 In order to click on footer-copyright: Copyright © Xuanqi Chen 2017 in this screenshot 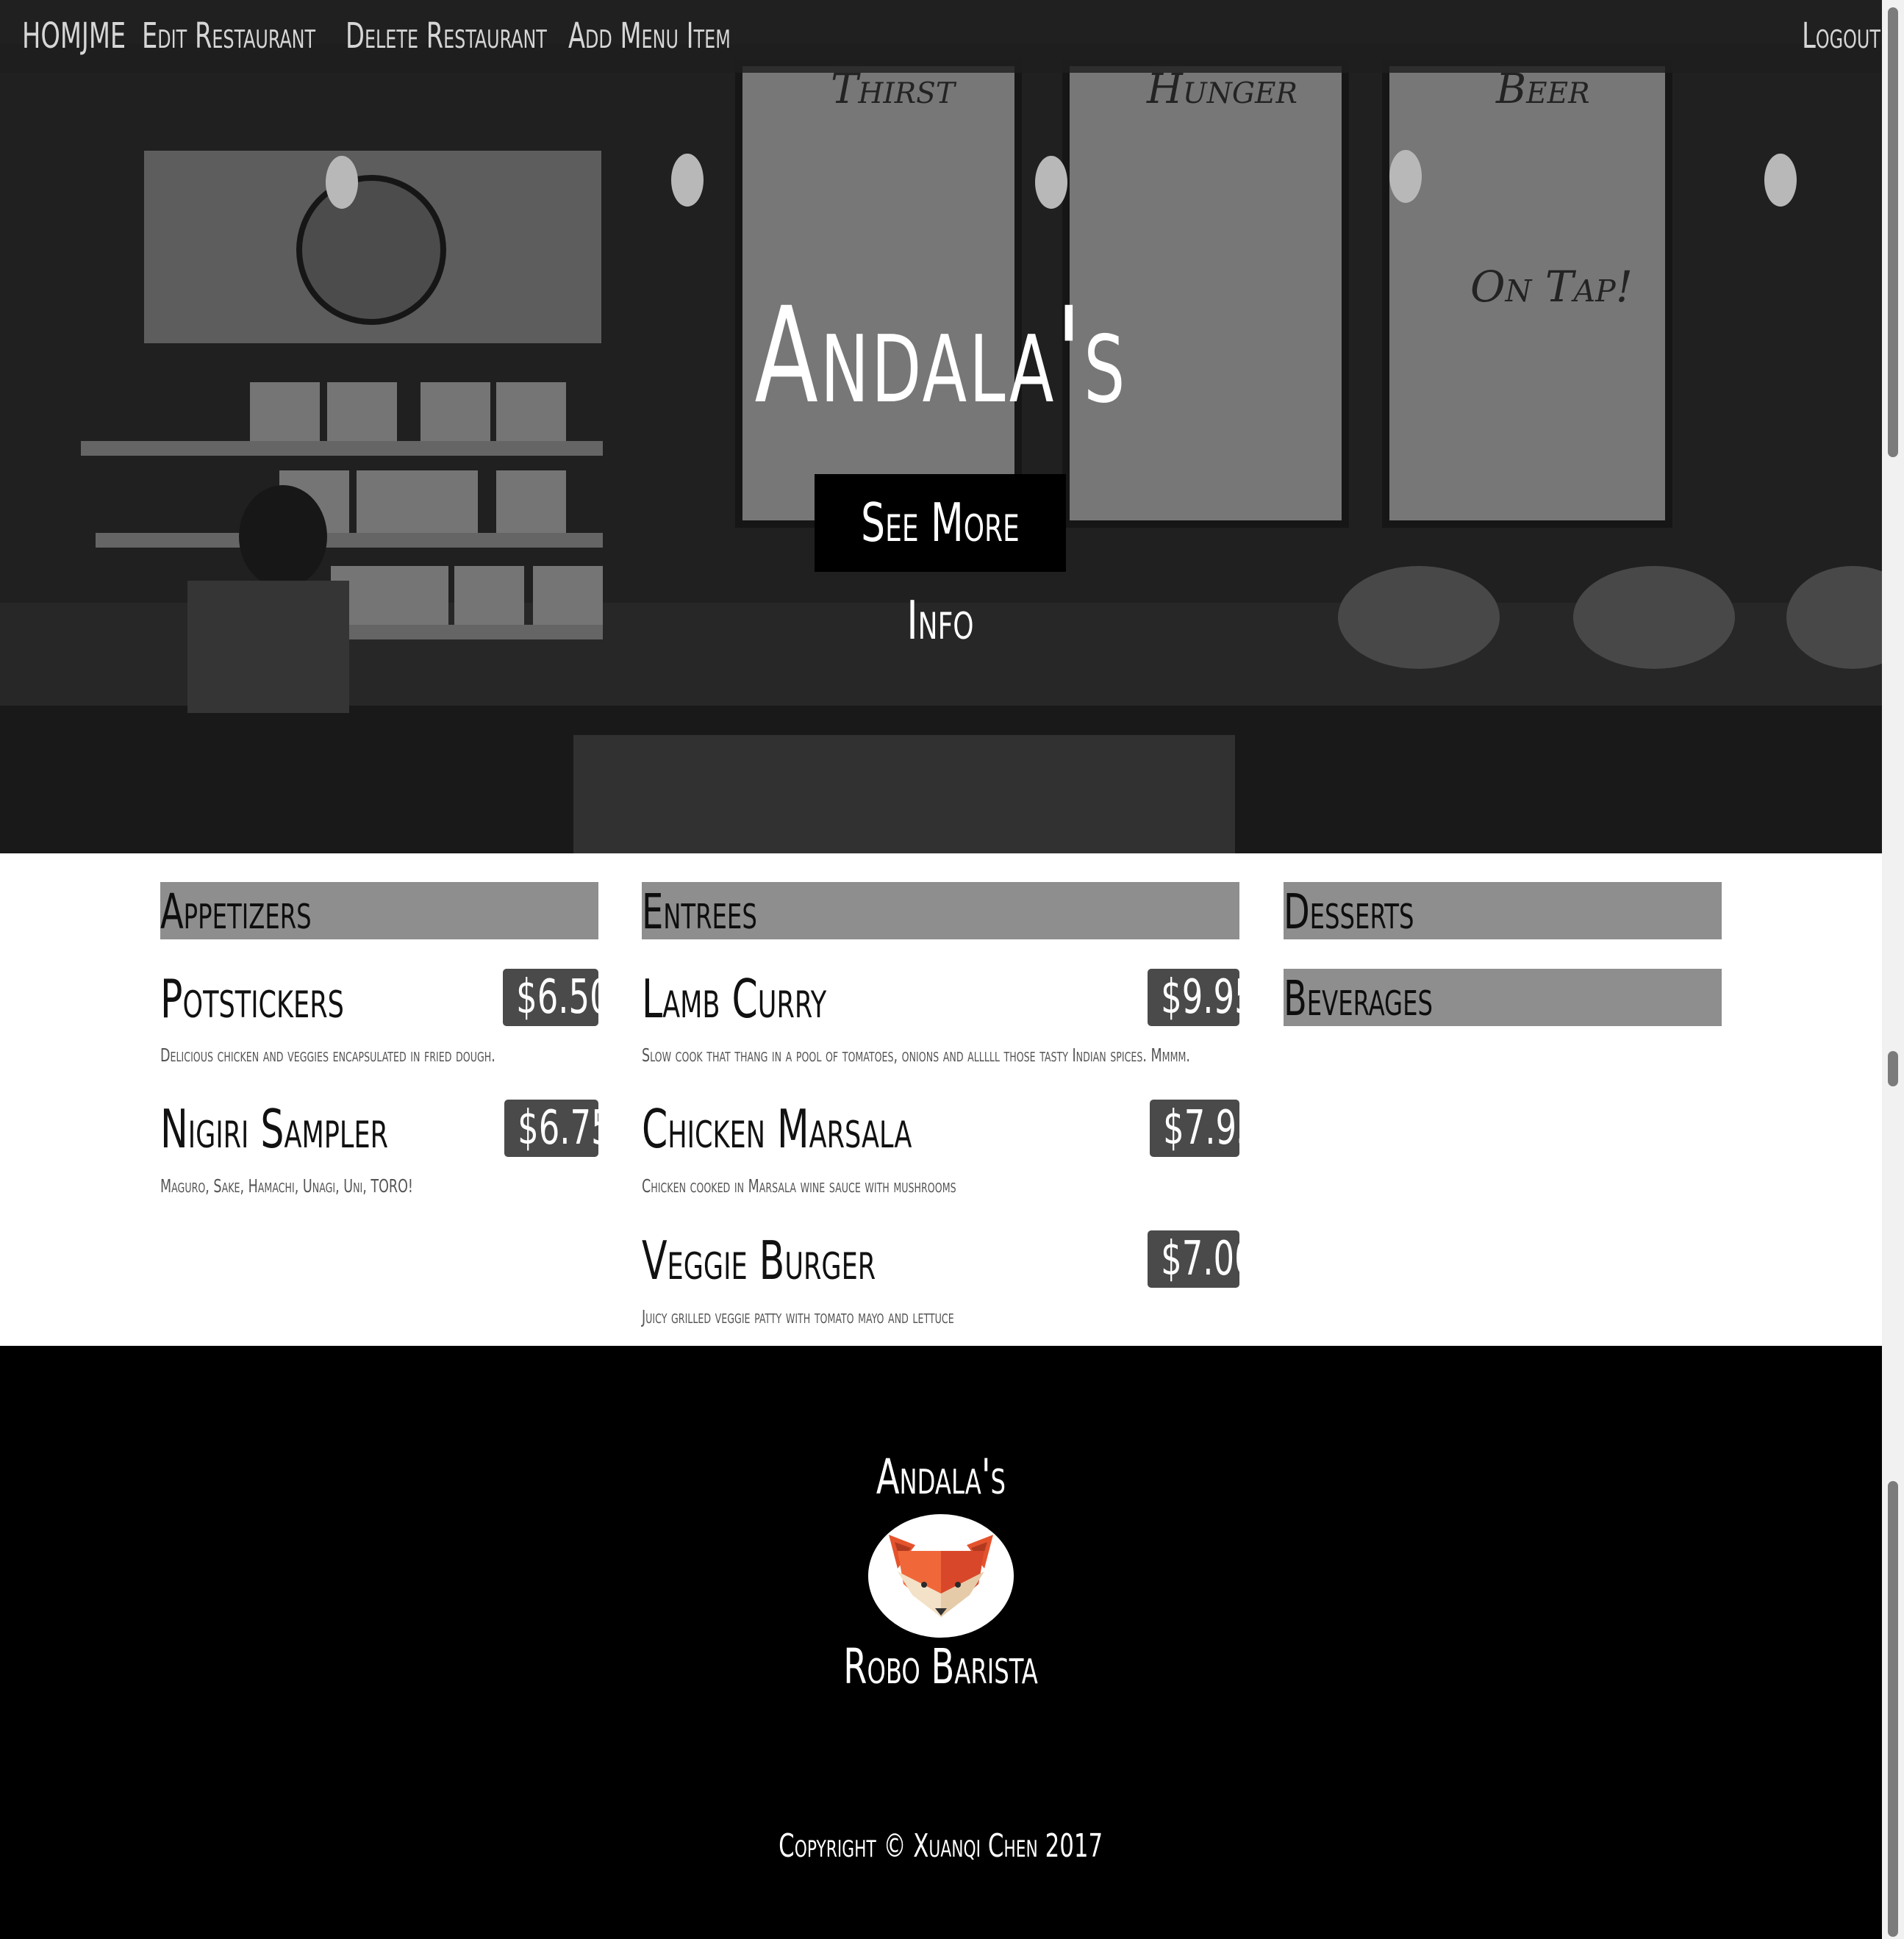, I will do `click(941, 1846)`.